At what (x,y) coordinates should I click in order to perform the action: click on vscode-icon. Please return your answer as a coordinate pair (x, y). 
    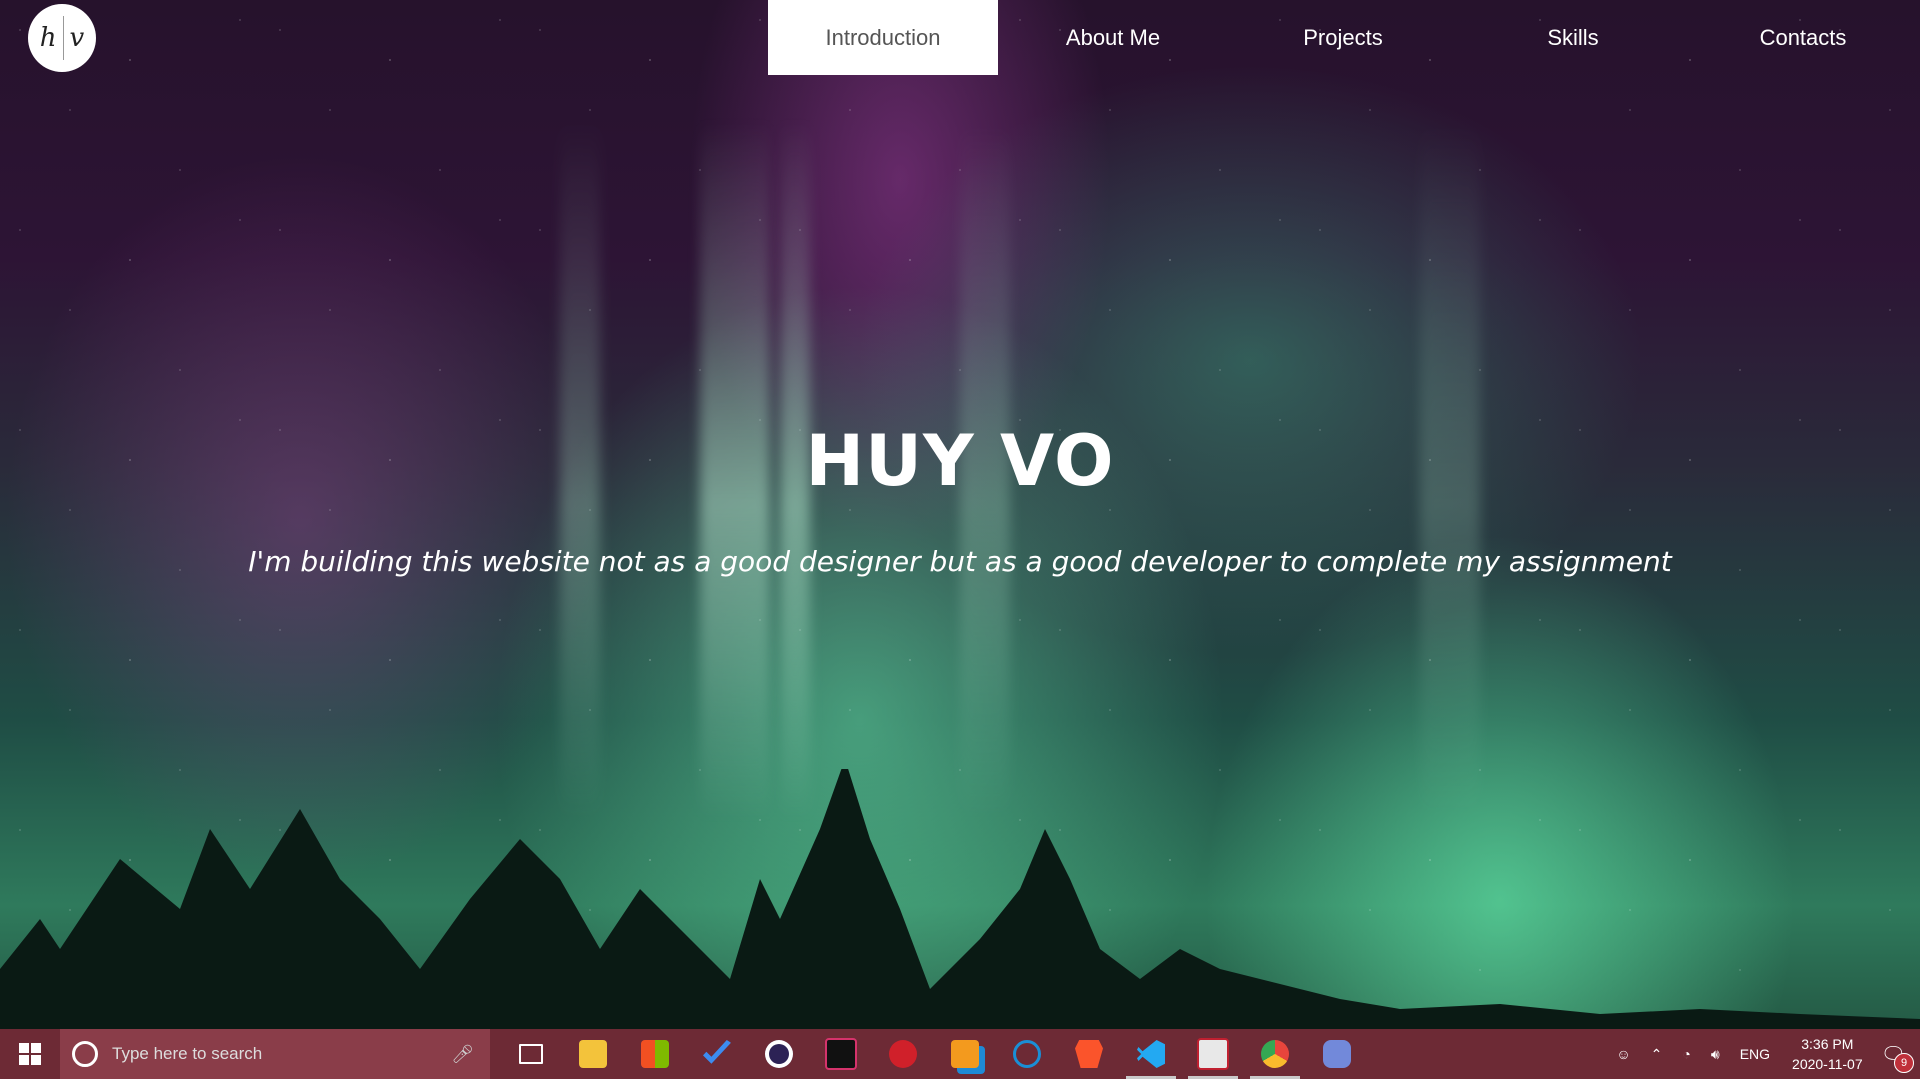
    Looking at the image, I should click on (1151, 1054).